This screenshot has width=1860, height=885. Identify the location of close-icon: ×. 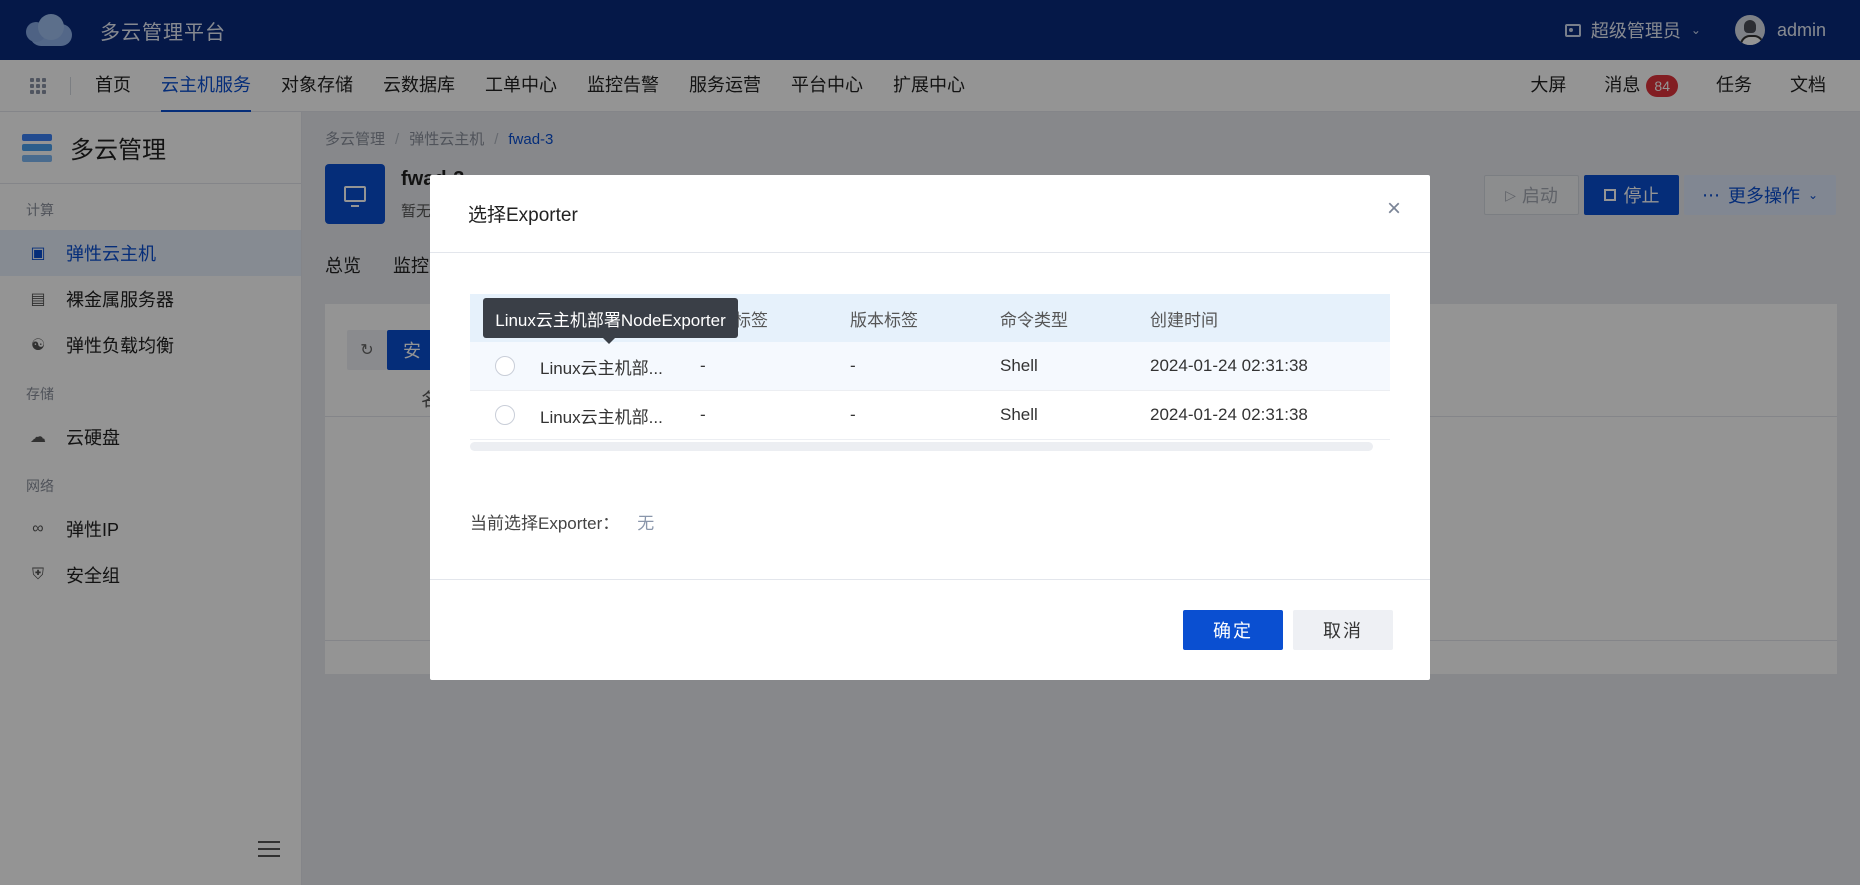
(1394, 209).